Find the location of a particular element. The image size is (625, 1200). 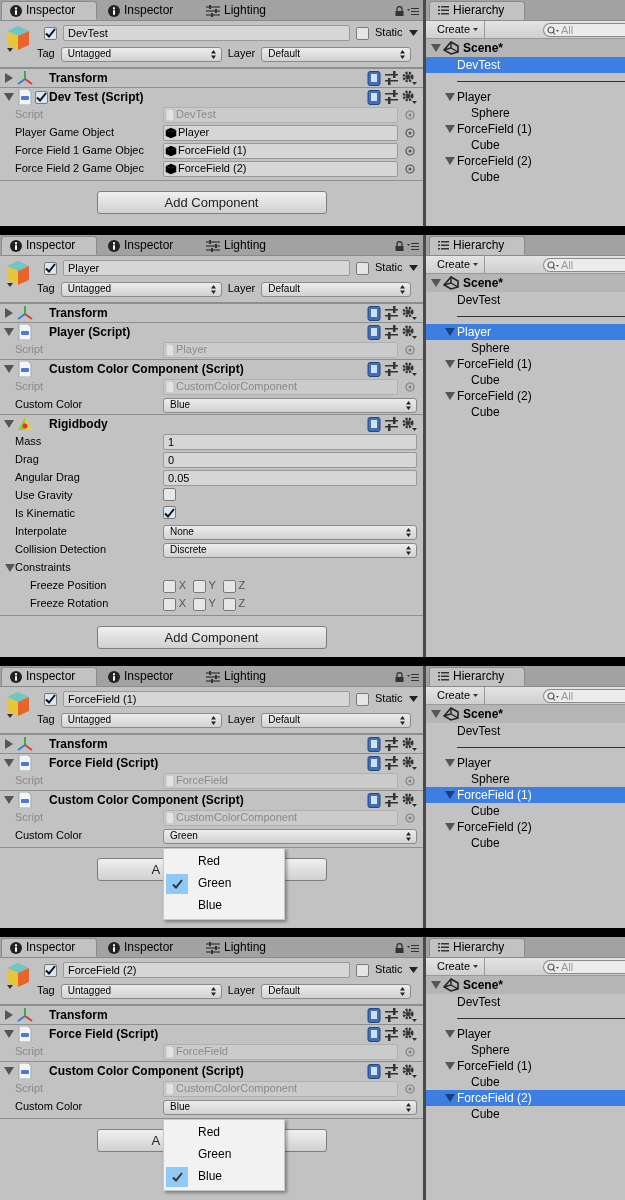

number-field: 1 is located at coordinates (290, 442).